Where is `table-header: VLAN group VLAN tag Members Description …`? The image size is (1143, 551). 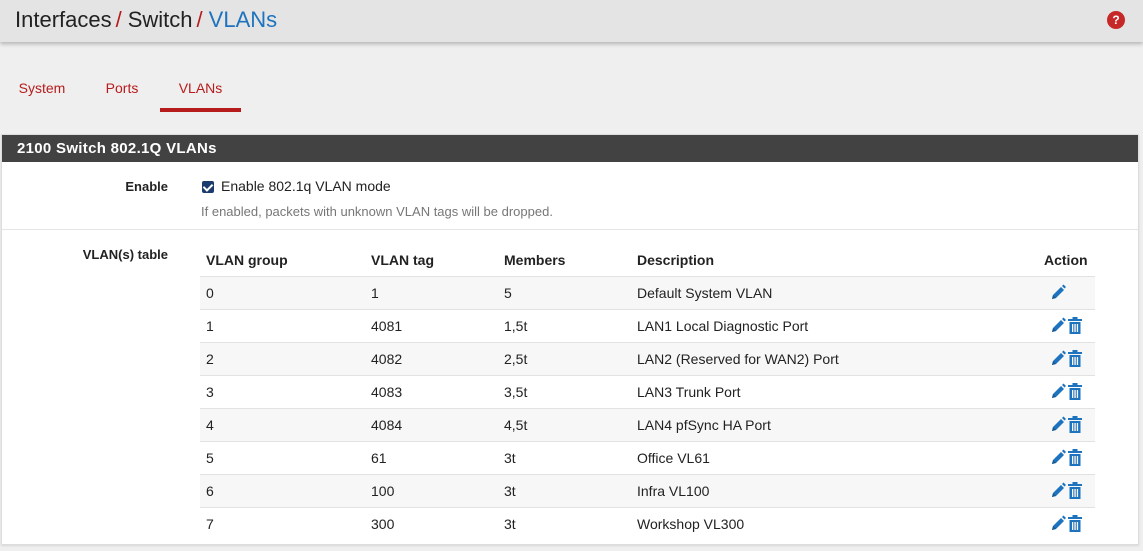 table-header: VLAN group VLAN tag Members Description … is located at coordinates (647, 259).